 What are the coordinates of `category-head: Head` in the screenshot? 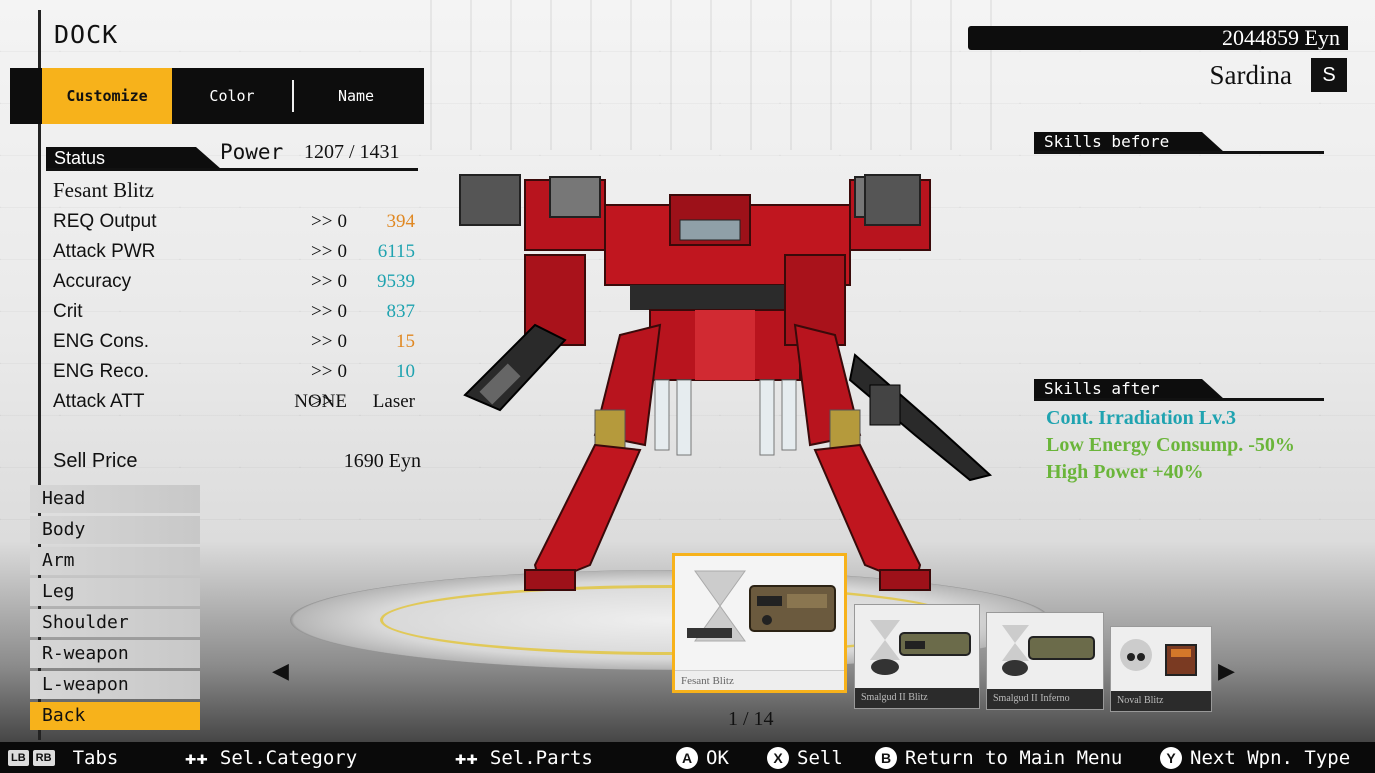 It's located at (115, 499).